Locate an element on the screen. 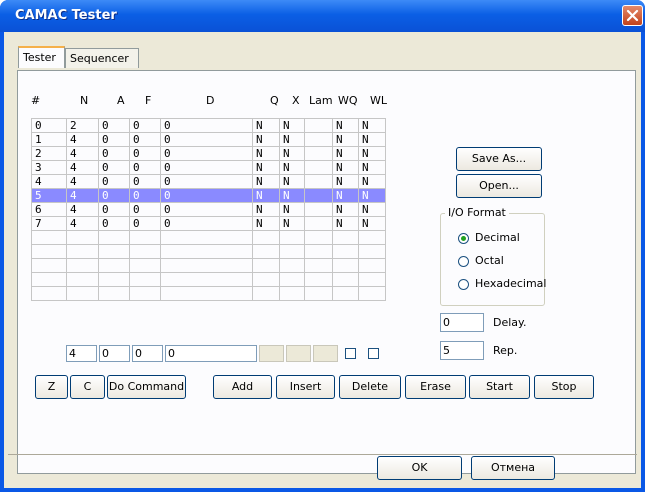 The image size is (645, 492). grid-cell-idx: 0 is located at coordinates (49, 125).